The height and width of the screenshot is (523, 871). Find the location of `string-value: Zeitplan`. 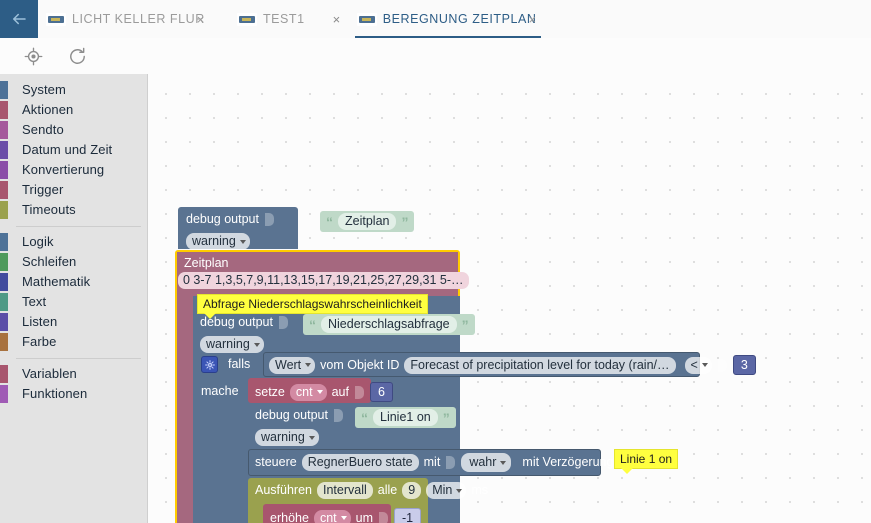

string-value: Zeitplan is located at coordinates (367, 221).